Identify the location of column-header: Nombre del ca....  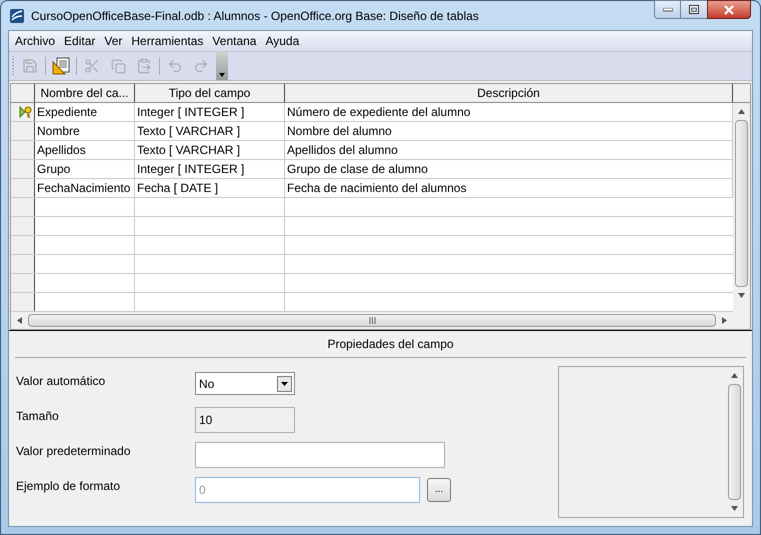
(85, 93).